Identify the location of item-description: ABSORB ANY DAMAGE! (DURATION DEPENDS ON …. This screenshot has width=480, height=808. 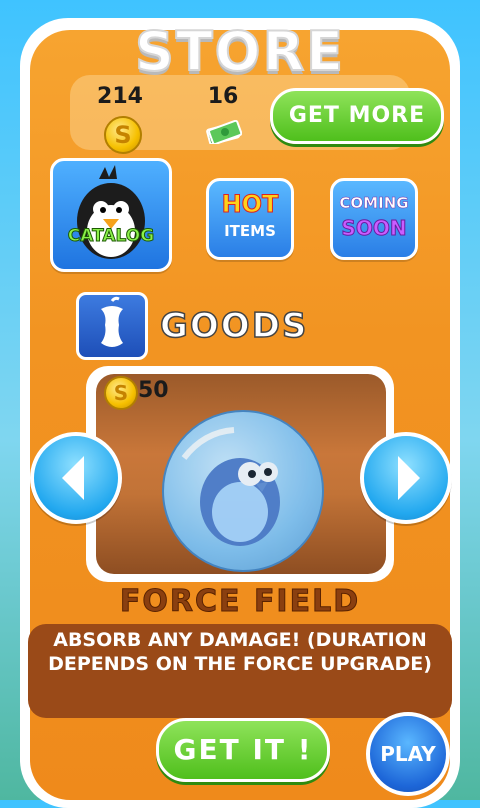
(240, 652).